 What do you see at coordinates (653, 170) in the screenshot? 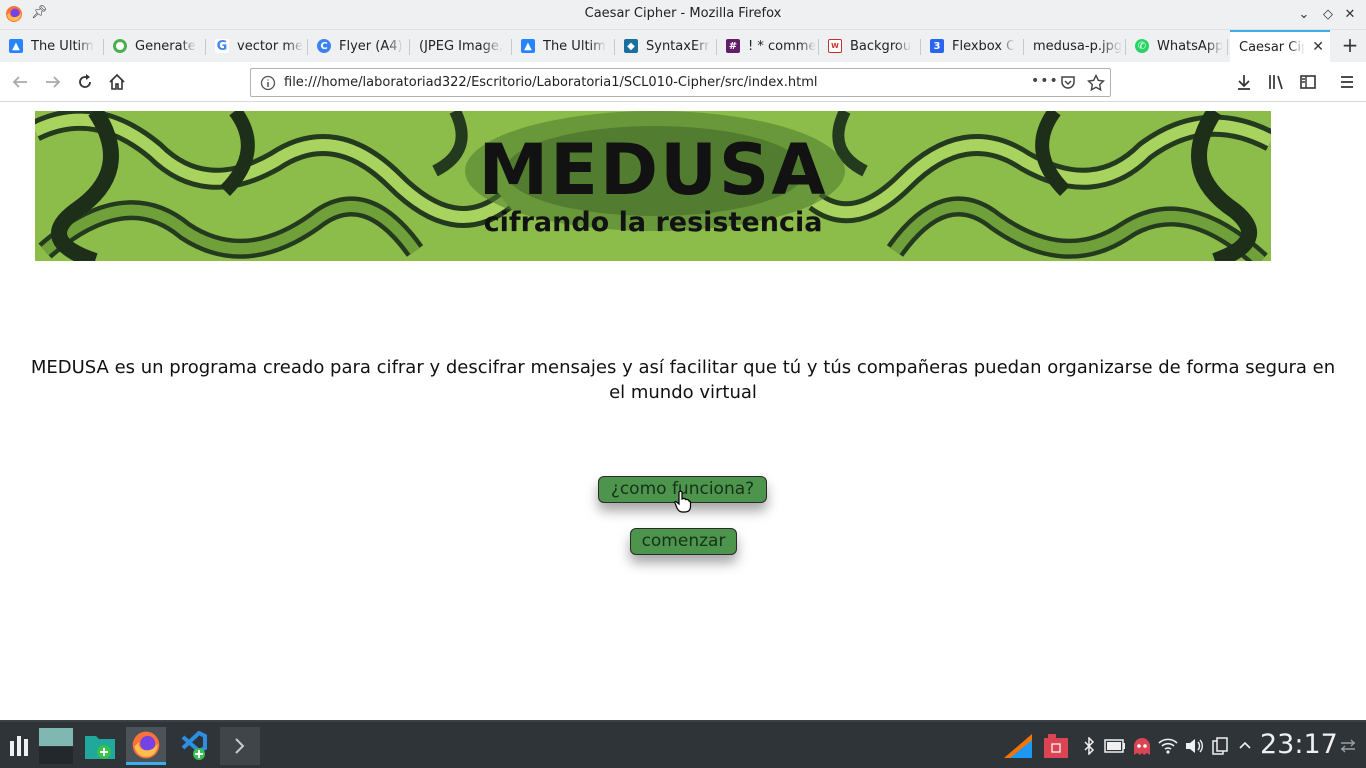
I see `banner-title: MEDUSA` at bounding box center [653, 170].